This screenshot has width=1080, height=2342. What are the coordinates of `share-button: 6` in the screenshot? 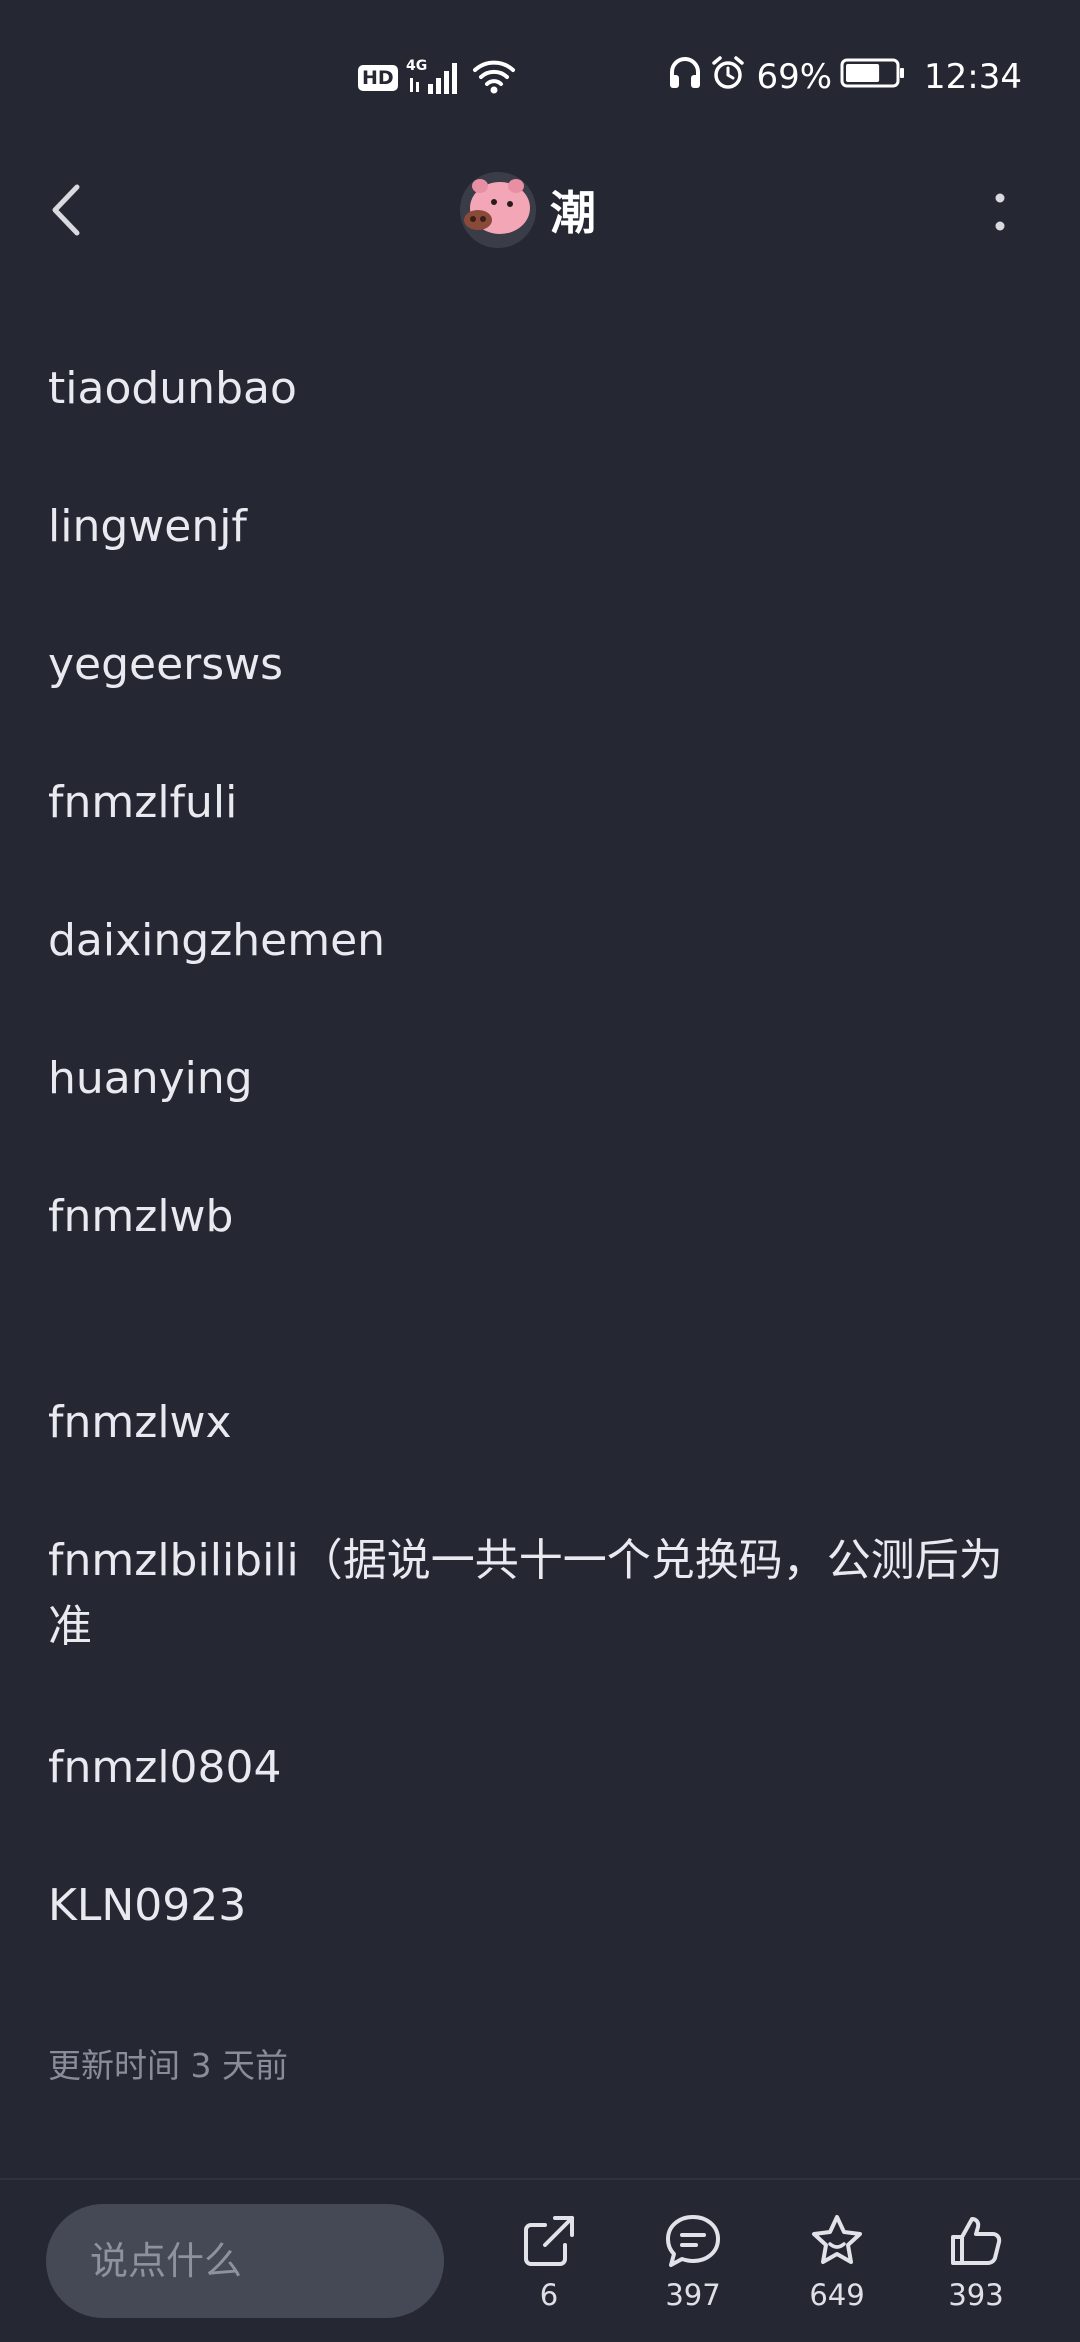 It's located at (549, 2270).